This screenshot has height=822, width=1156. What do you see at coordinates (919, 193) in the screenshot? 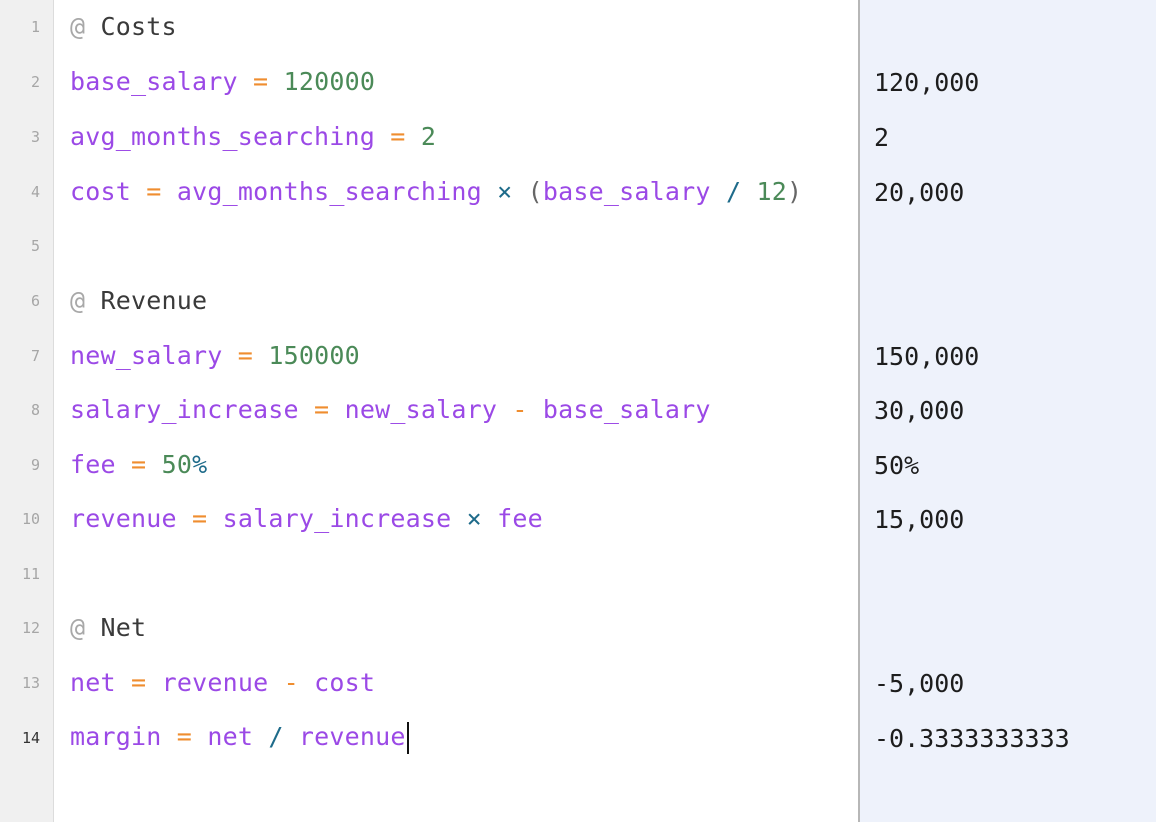
I see `result-value: 20,000` at bounding box center [919, 193].